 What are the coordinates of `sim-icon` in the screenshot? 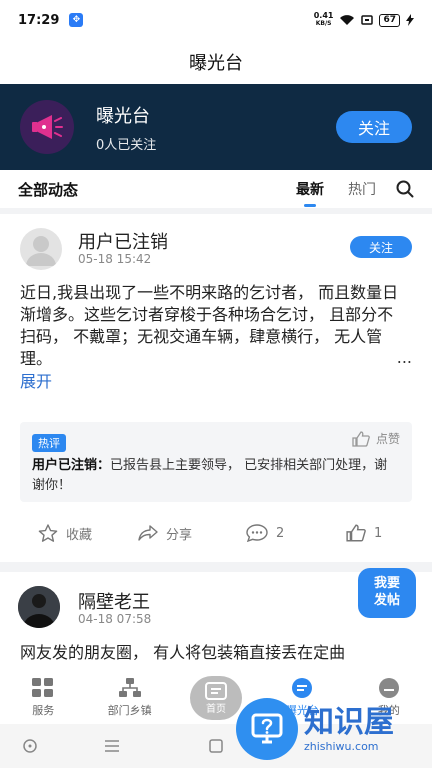 It's located at (367, 20).